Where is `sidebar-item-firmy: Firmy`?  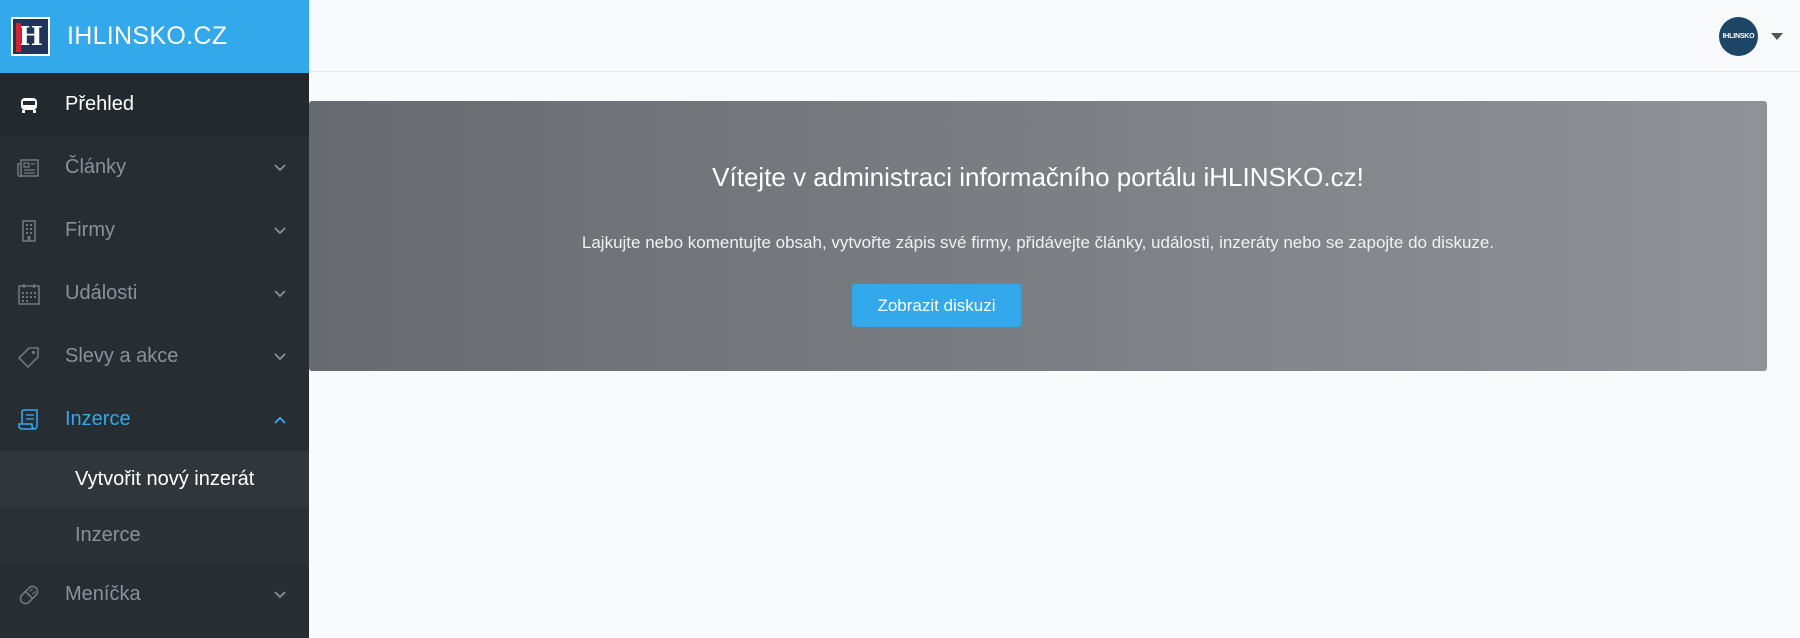
sidebar-item-firmy: Firmy is located at coordinates (154, 230).